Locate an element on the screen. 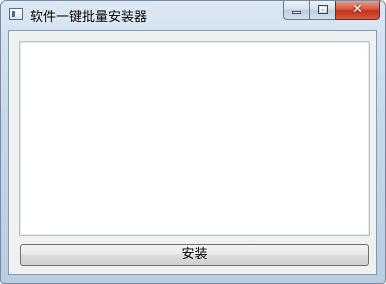 Image resolution: width=386 pixels, height=284 pixels. caption-buttons: ✕ is located at coordinates (331, 10).